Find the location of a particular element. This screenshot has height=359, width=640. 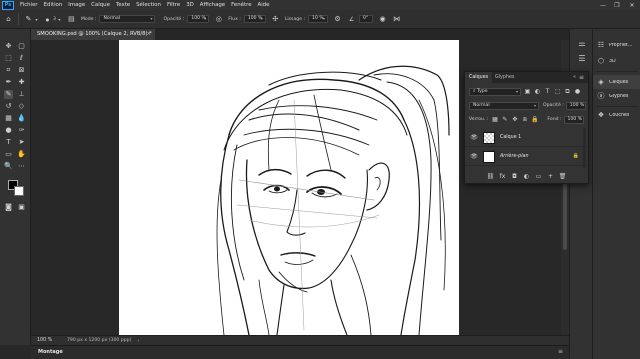

mode-select: Normal ▾ is located at coordinates (127, 19).